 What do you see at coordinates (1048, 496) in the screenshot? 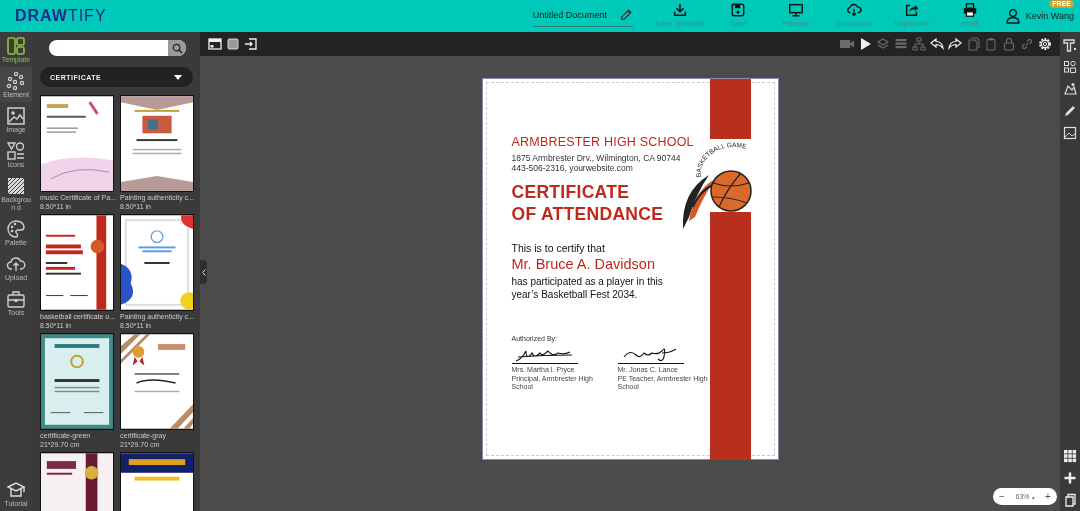
I see `zoom-in-button: +` at bounding box center [1048, 496].